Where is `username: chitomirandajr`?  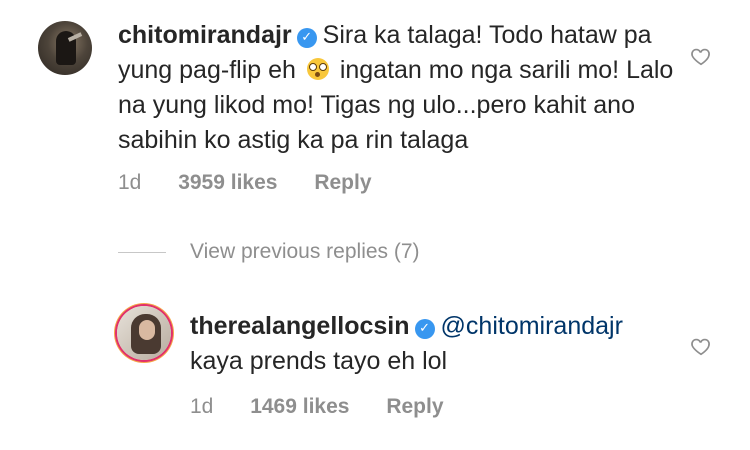 username: chitomirandajr is located at coordinates (205, 35).